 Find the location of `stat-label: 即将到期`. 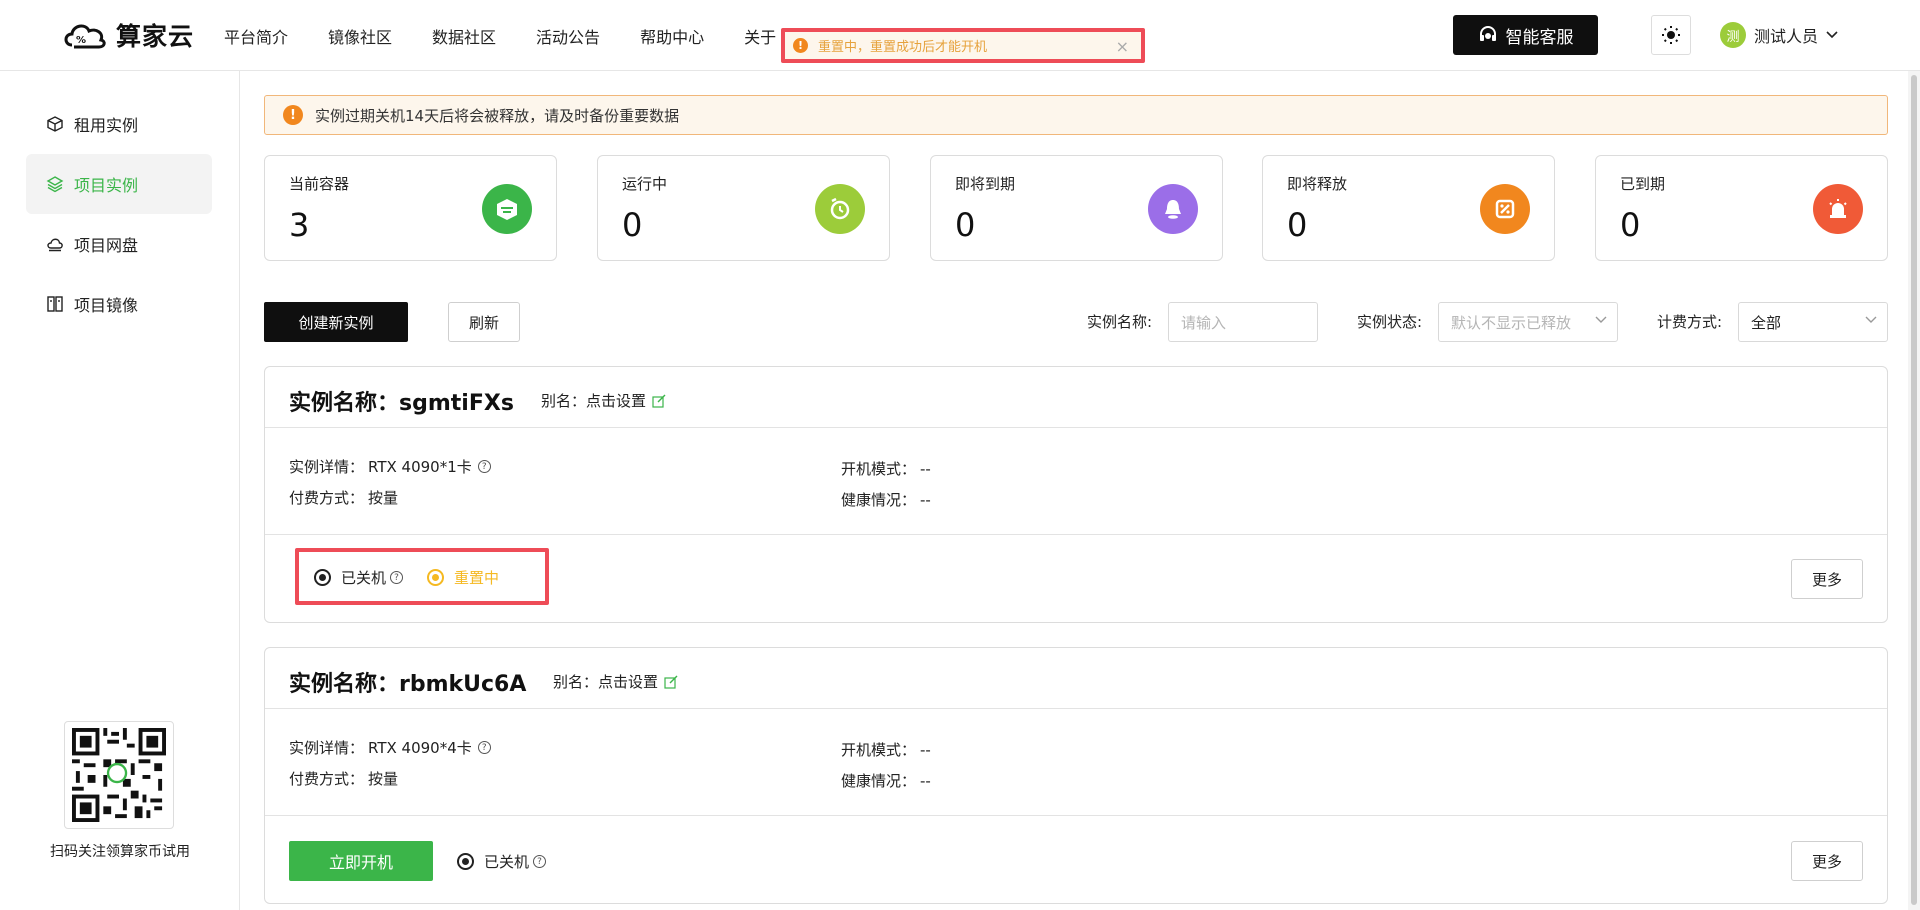

stat-label: 即将到期 is located at coordinates (985, 184).